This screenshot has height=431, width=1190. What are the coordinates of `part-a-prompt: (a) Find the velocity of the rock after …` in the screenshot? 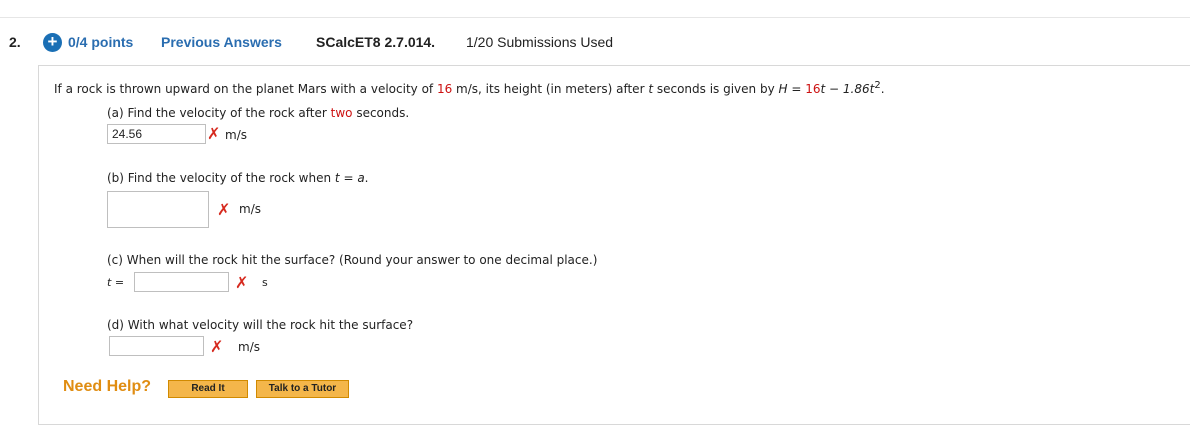 It's located at (258, 113).